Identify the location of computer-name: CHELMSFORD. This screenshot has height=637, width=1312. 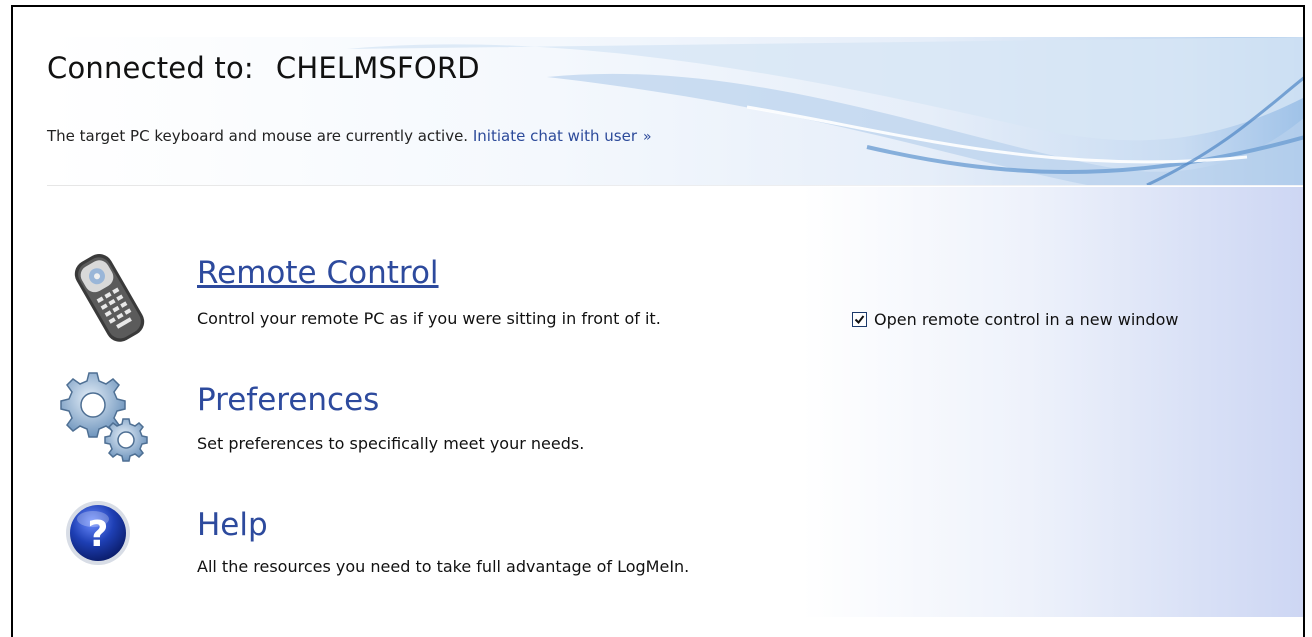
(377, 68).